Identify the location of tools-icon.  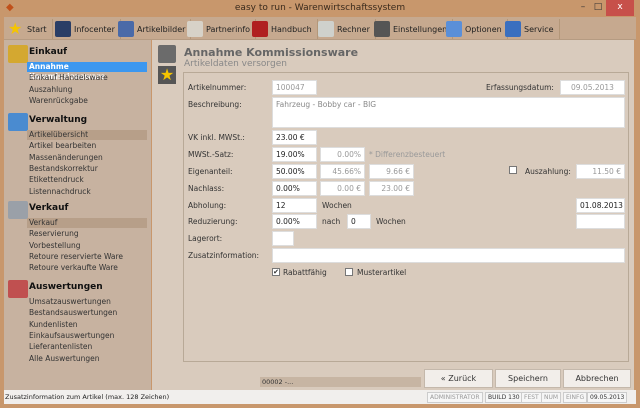
(382, 29).